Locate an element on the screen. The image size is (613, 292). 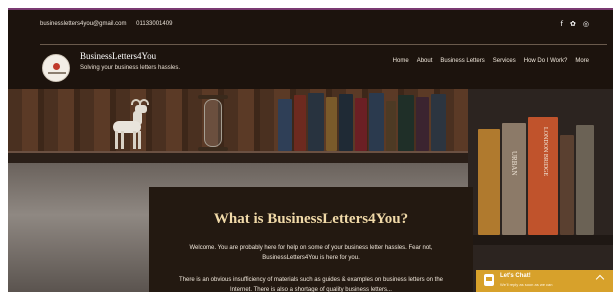
hourglass-glass is located at coordinates (213, 123).